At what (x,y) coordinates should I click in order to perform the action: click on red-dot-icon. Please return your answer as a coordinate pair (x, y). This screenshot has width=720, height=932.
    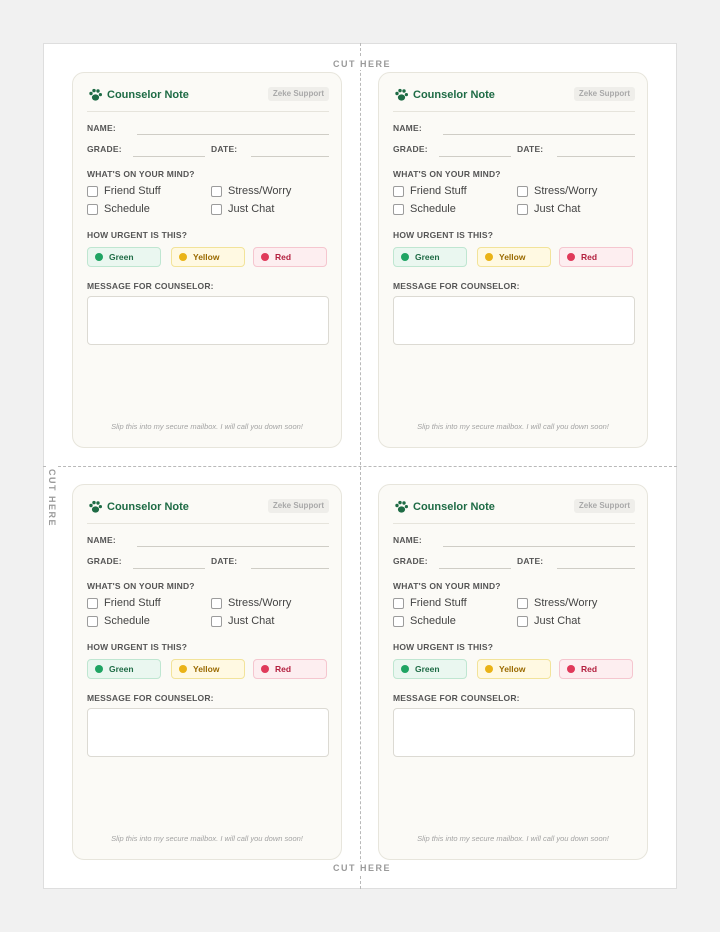
    Looking at the image, I should click on (571, 669).